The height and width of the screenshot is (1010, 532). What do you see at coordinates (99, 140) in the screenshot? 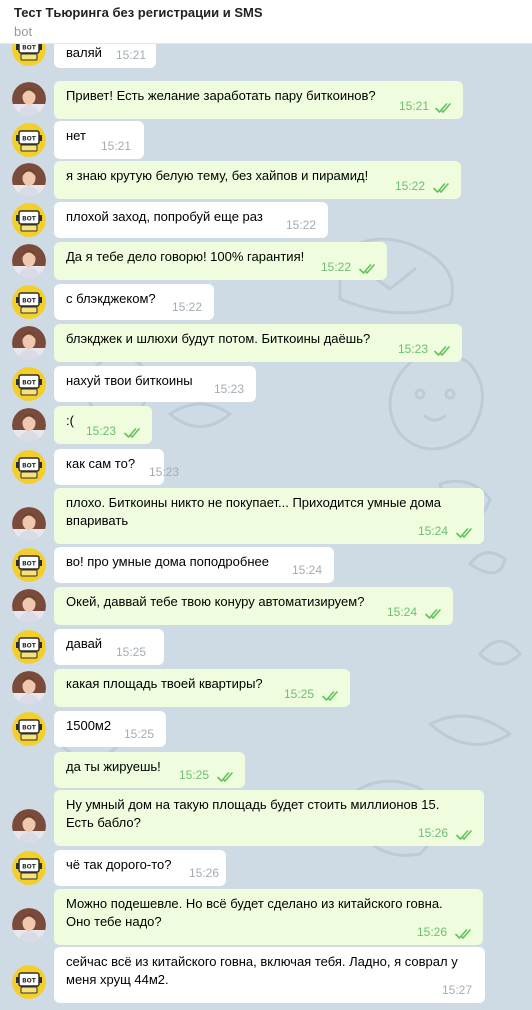
I see `message-bubble: нет 15:21` at bounding box center [99, 140].